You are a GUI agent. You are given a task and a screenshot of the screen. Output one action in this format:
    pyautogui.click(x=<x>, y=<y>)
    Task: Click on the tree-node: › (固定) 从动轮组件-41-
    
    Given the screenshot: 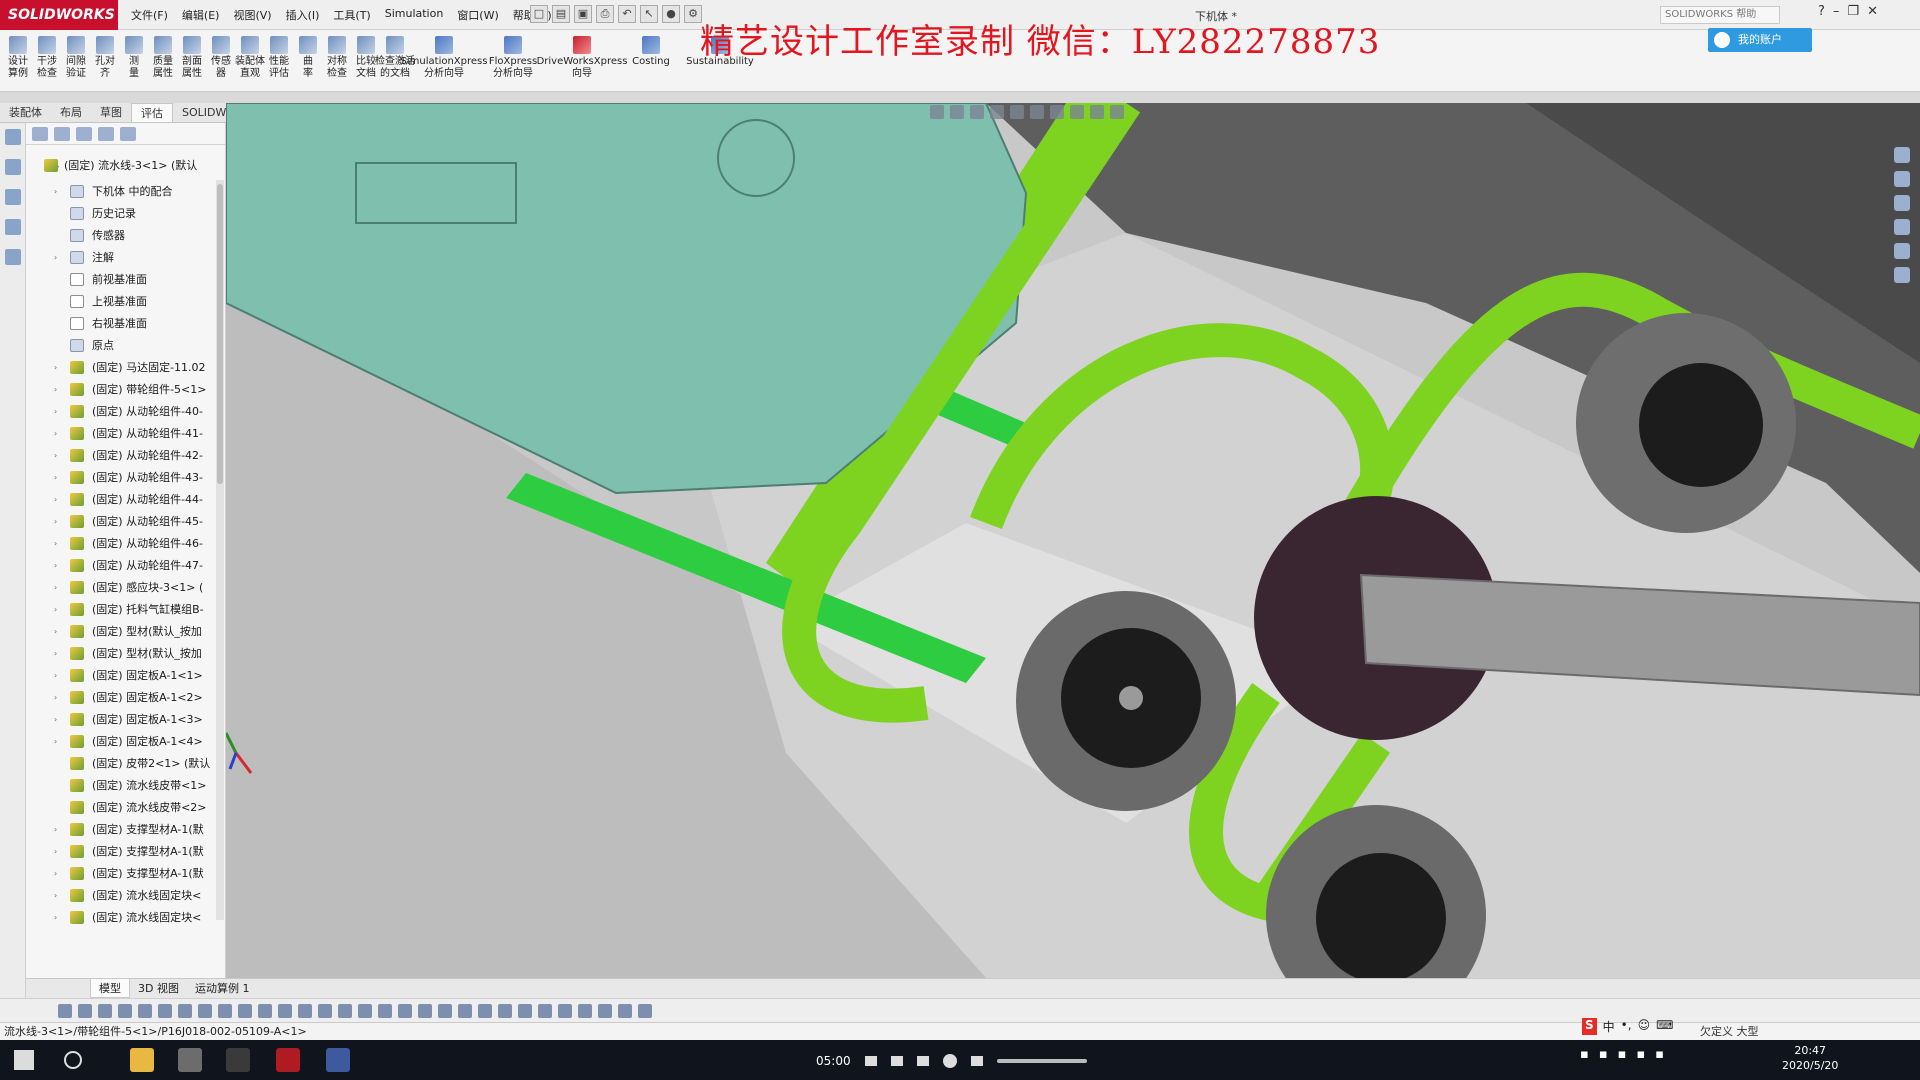 What is the action you would take?
    pyautogui.click(x=126, y=434)
    